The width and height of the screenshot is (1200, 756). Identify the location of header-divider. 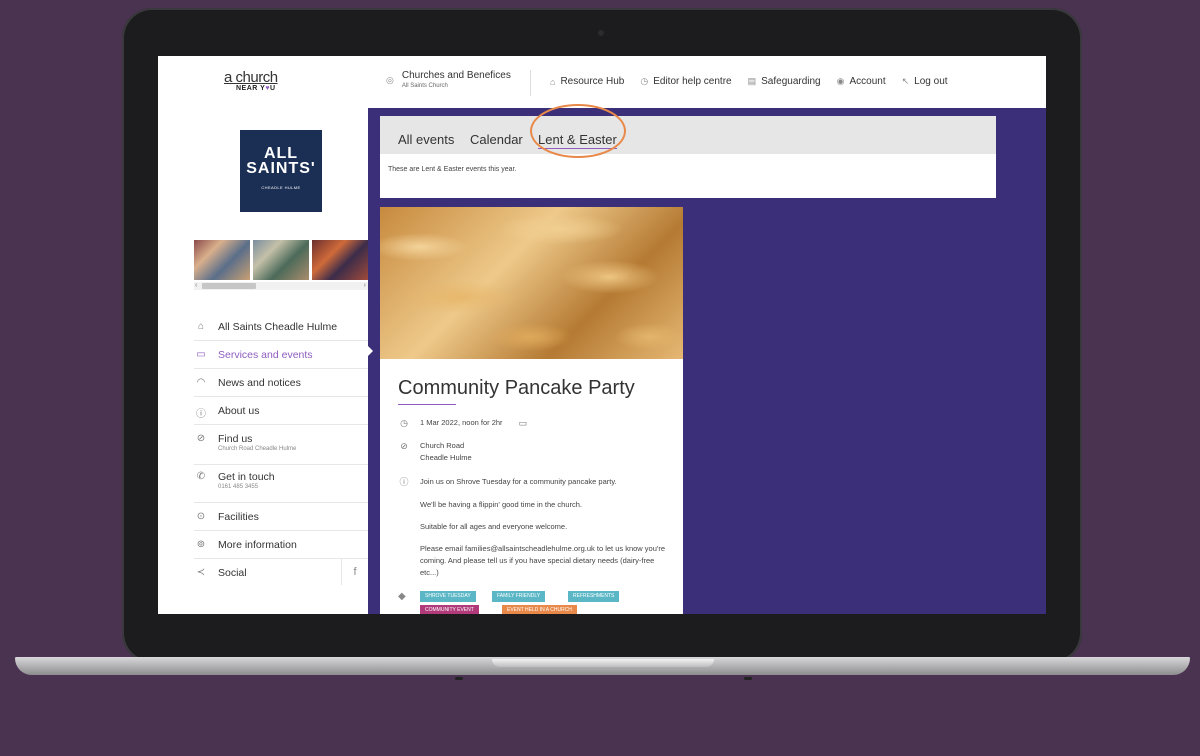
(530, 83).